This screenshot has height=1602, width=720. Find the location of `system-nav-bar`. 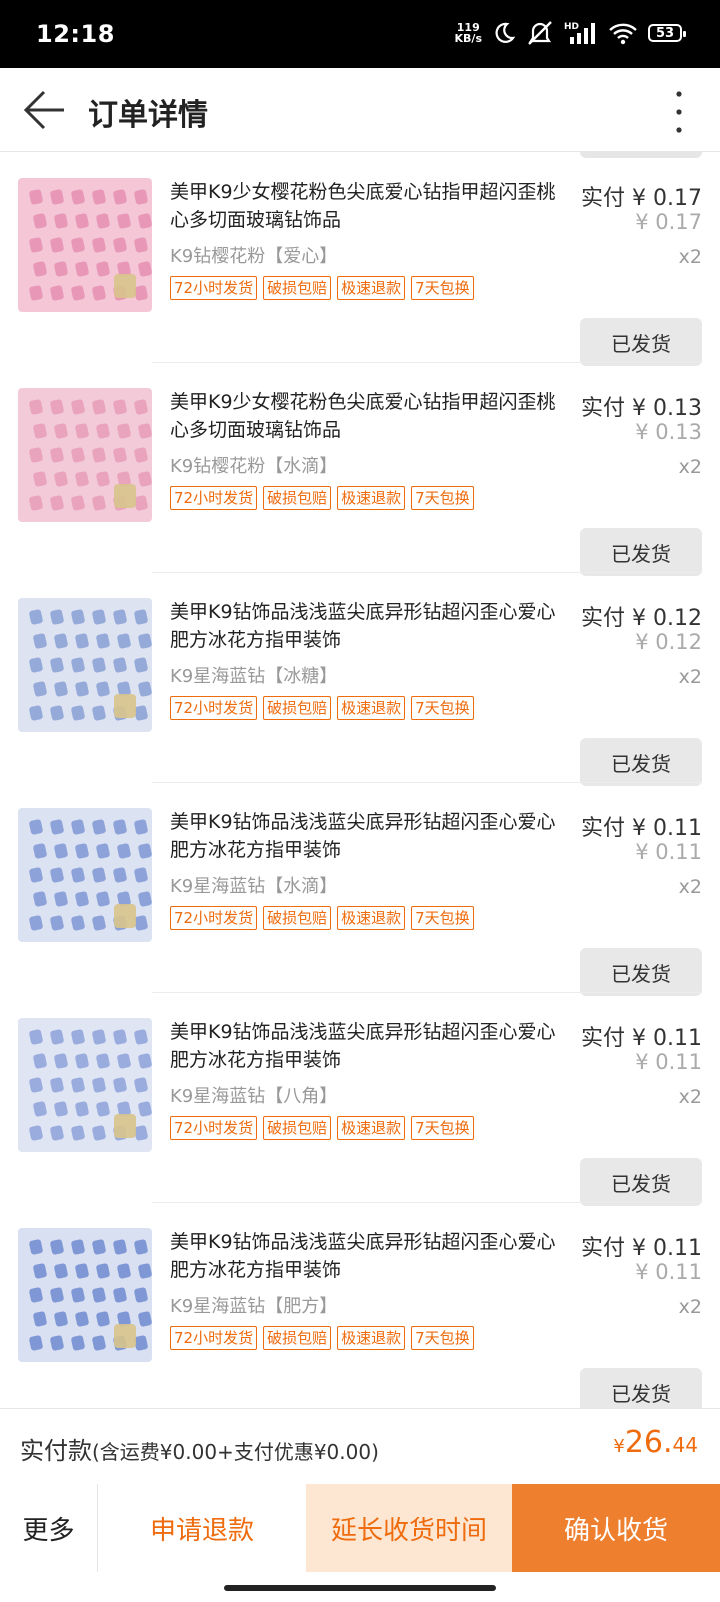

system-nav-bar is located at coordinates (360, 1587).